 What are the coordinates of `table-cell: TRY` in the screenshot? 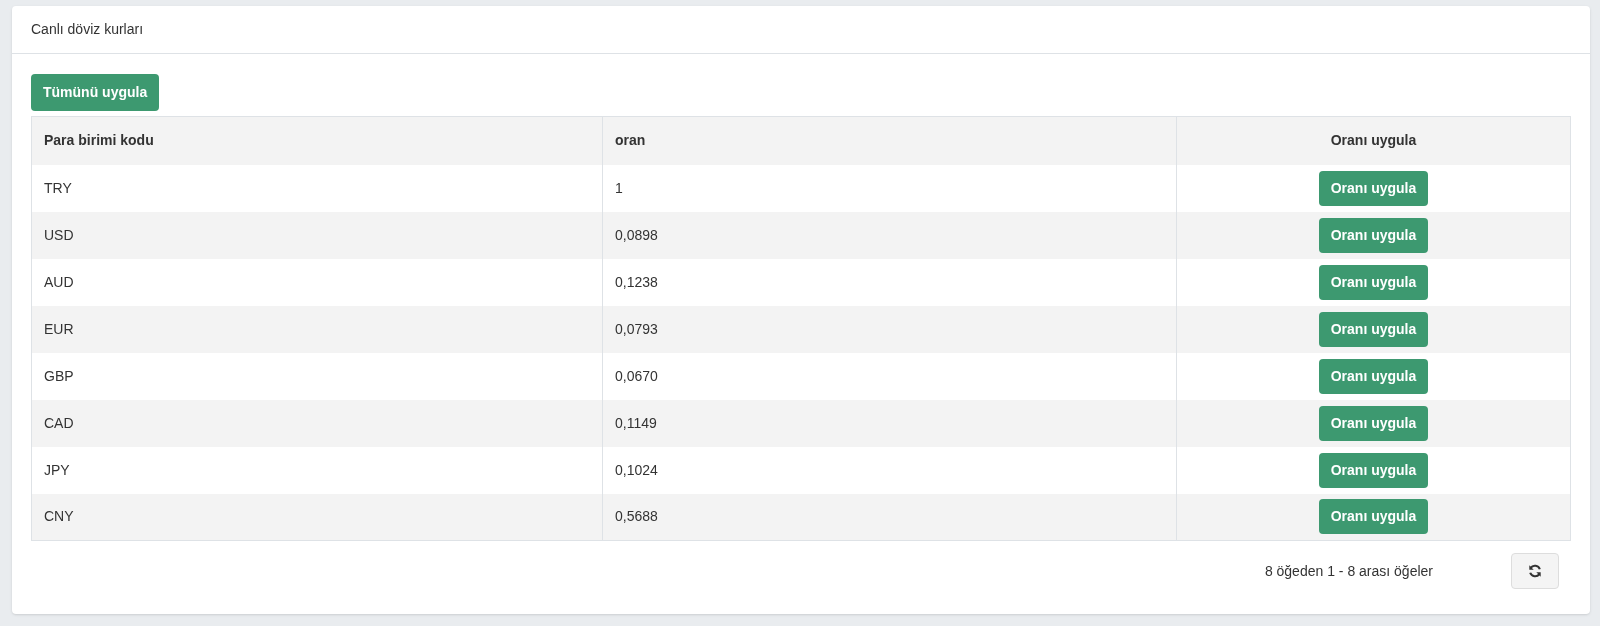 It's located at (58, 187).